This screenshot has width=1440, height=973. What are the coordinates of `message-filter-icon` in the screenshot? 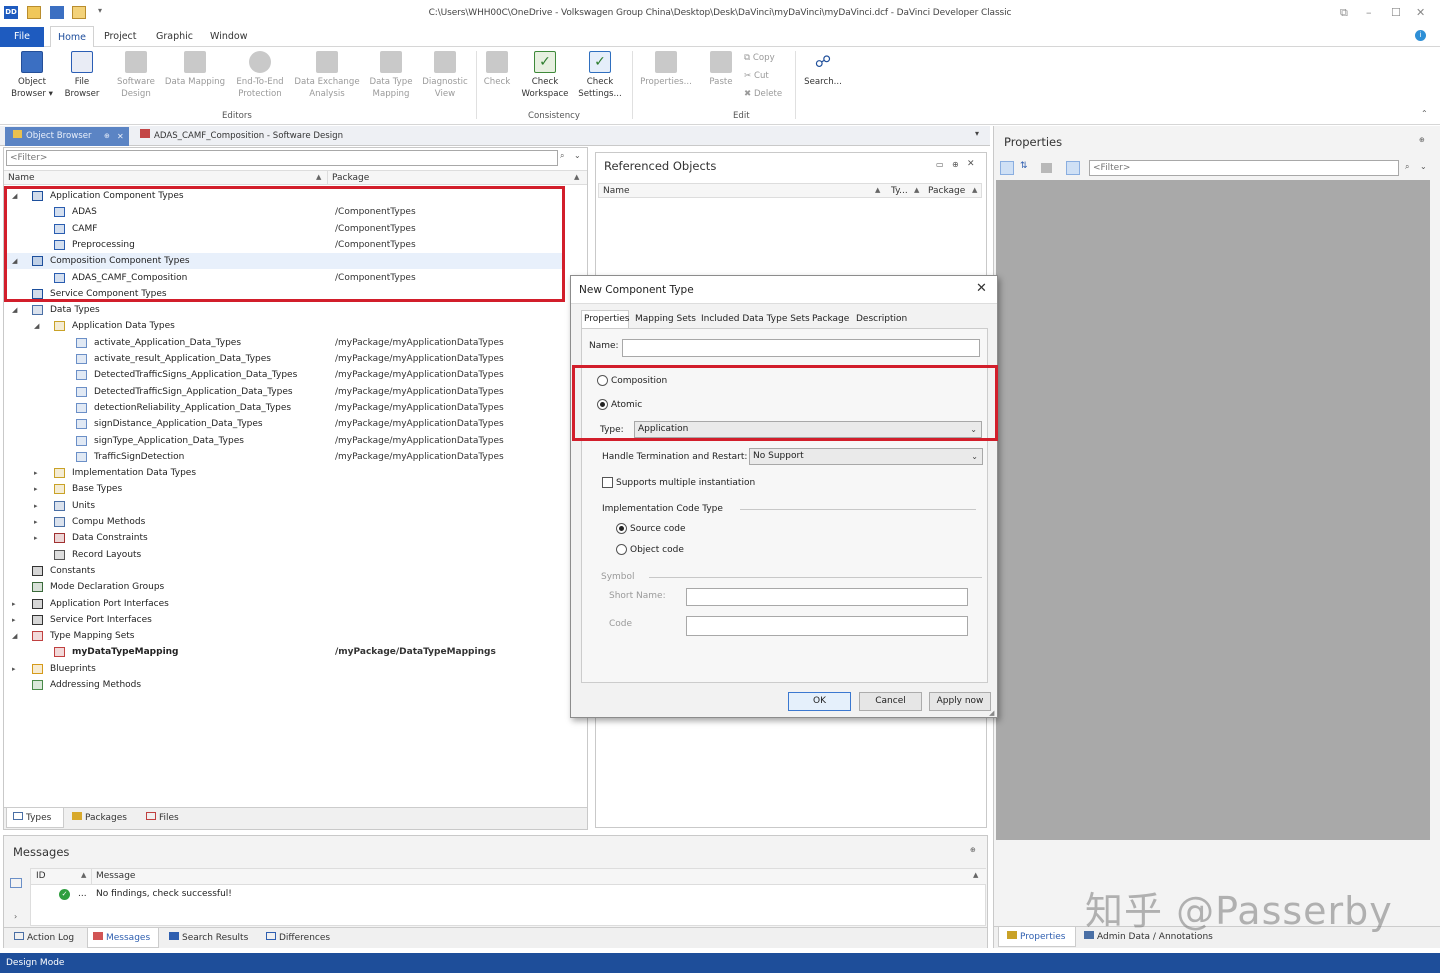 It's located at (16, 883).